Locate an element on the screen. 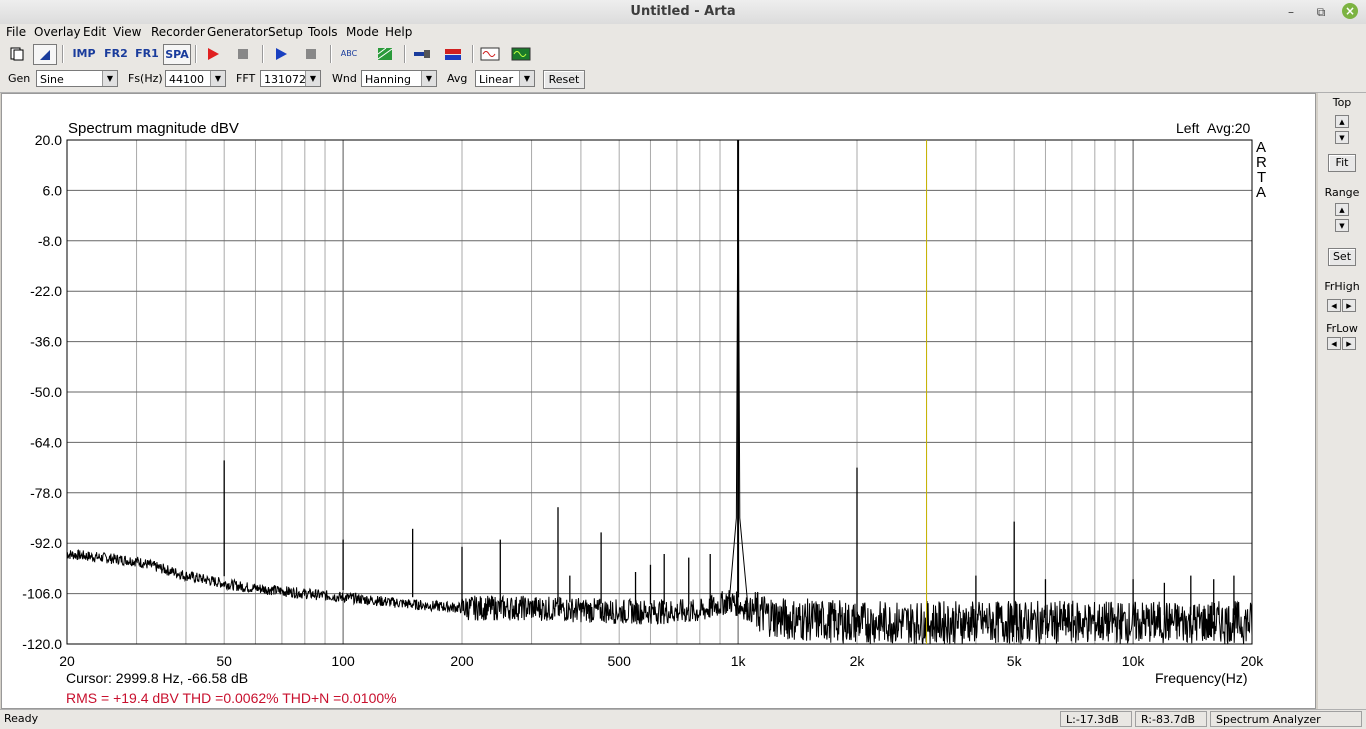 The height and width of the screenshot is (729, 1366). window-title: Untitled - Arta is located at coordinates (683, 11).